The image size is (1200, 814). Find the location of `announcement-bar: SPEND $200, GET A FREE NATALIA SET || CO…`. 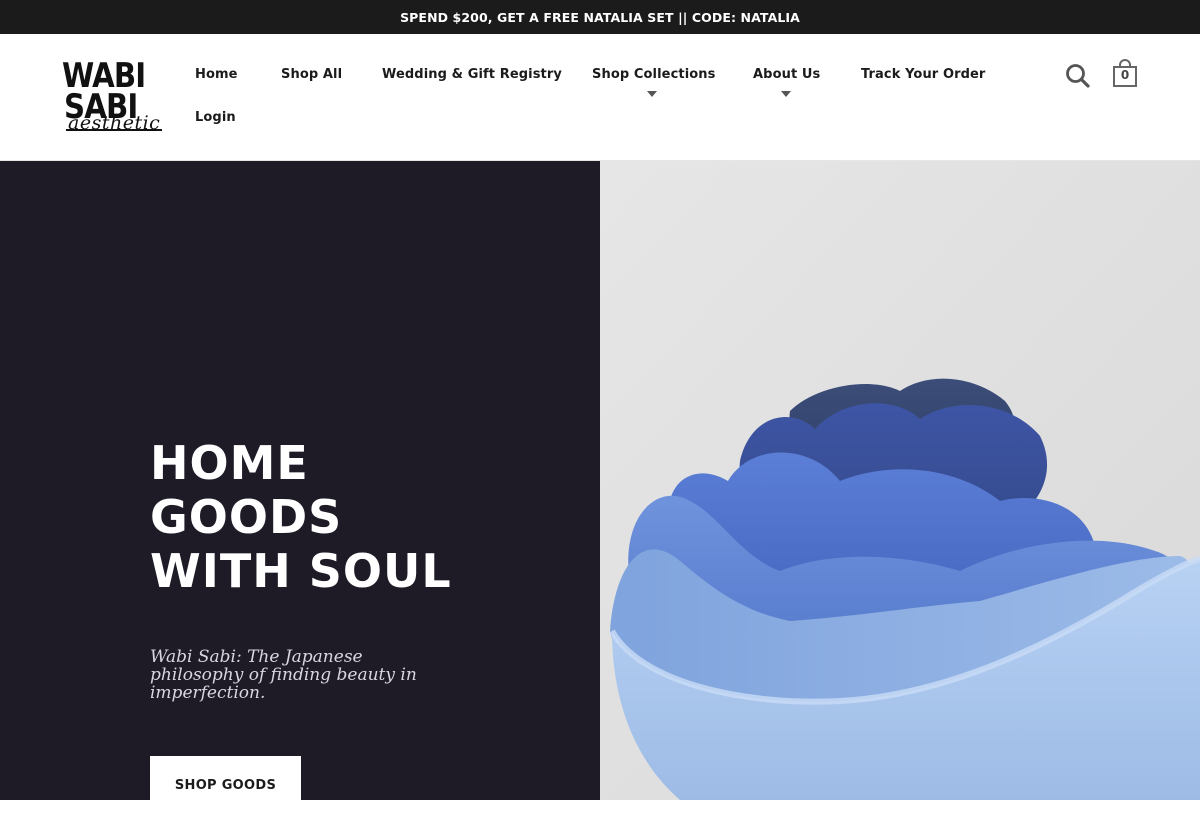

announcement-bar: SPEND $200, GET A FREE NATALIA SET || CO… is located at coordinates (600, 17).